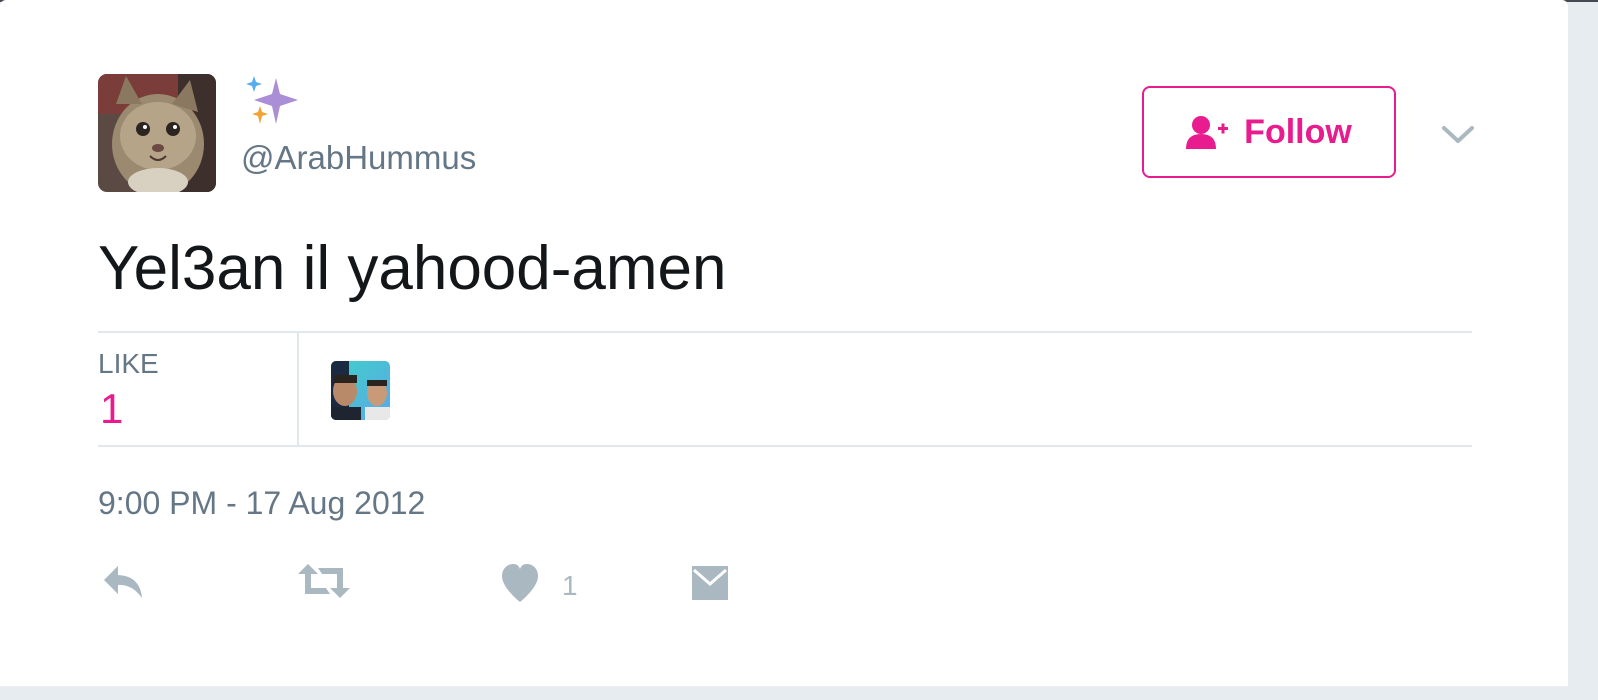 The width and height of the screenshot is (1598, 700). Describe the element at coordinates (274, 101) in the screenshot. I see `sparkles-icon` at that location.